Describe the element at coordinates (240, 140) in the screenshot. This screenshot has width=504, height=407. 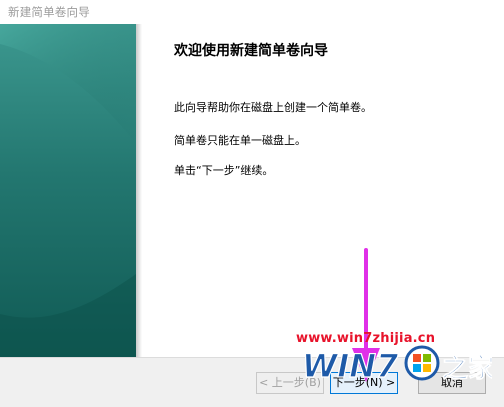
I see `description-line-2: 简单卷只能在单一磁盘上。` at that location.